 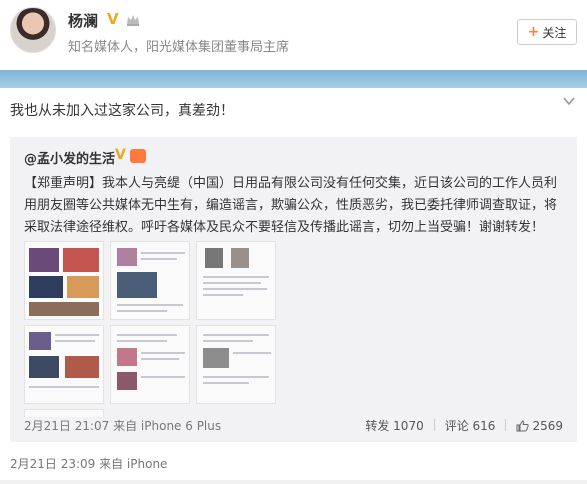 I want to click on thumb-up-icon, so click(x=523, y=425).